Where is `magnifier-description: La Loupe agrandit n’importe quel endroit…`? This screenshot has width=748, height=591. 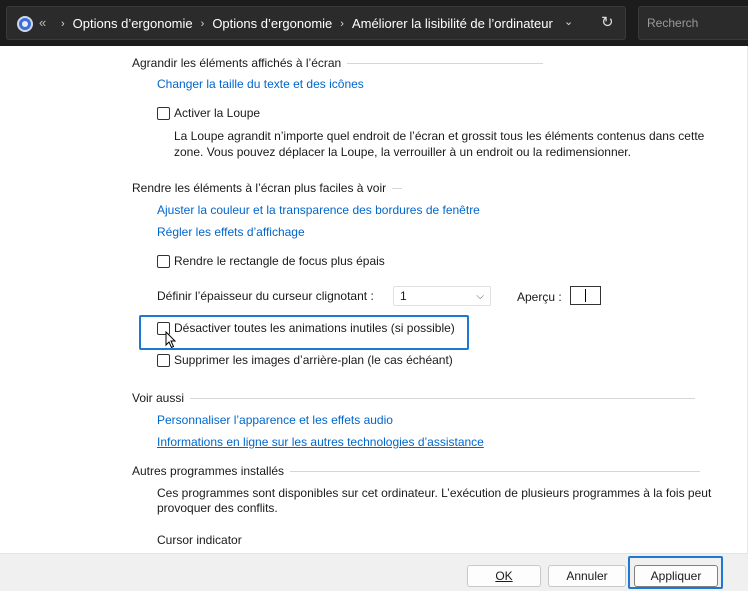
magnifier-description: La Loupe agrandit n’importe quel endroit… is located at coordinates (439, 144).